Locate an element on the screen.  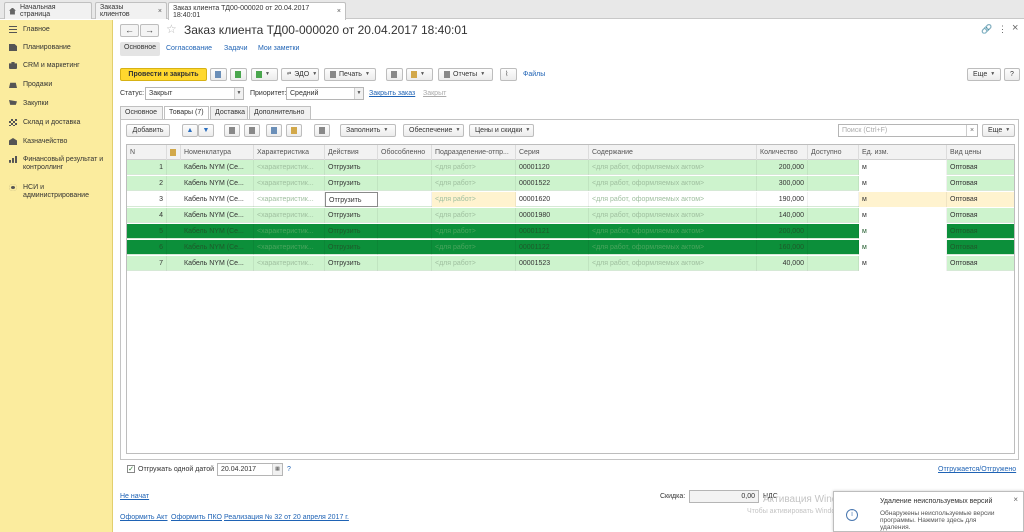
subnav-notes: Мои заметки is located at coordinates (278, 48).